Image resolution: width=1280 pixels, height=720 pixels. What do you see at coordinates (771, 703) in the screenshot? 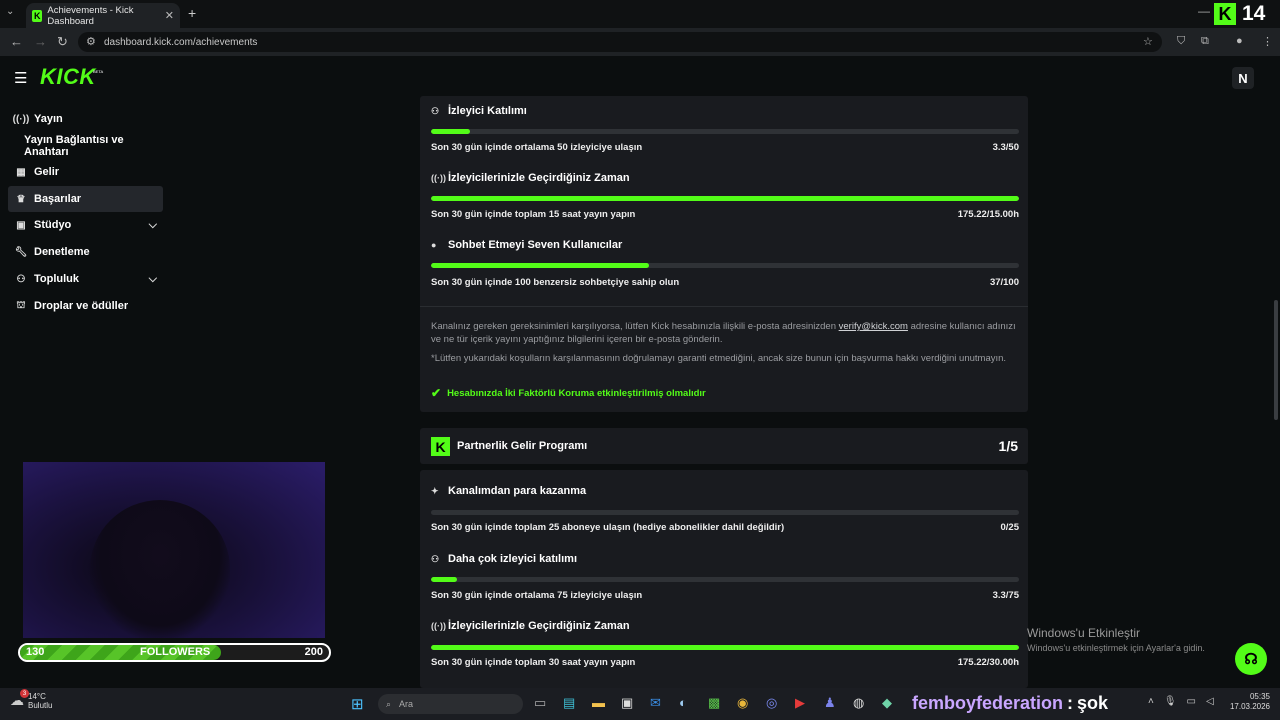
I see `discord-icon: ◎` at bounding box center [771, 703].